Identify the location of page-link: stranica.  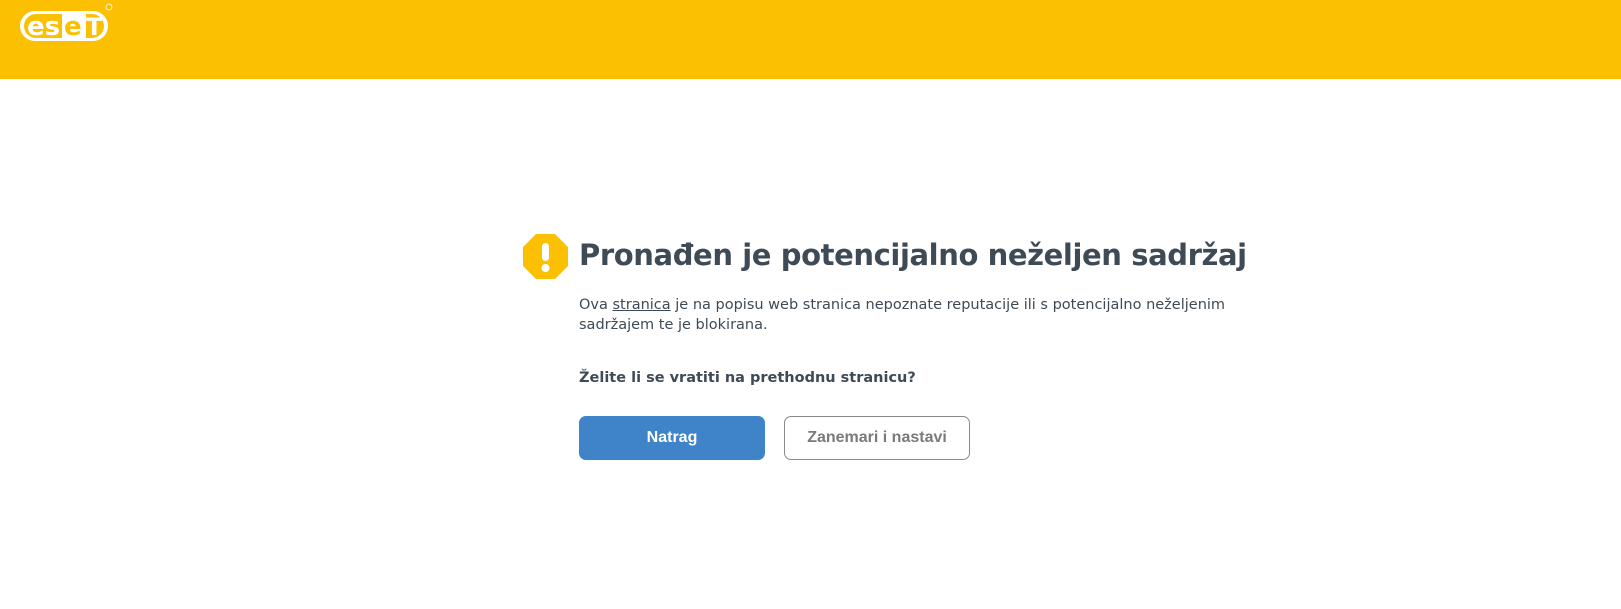
(642, 305).